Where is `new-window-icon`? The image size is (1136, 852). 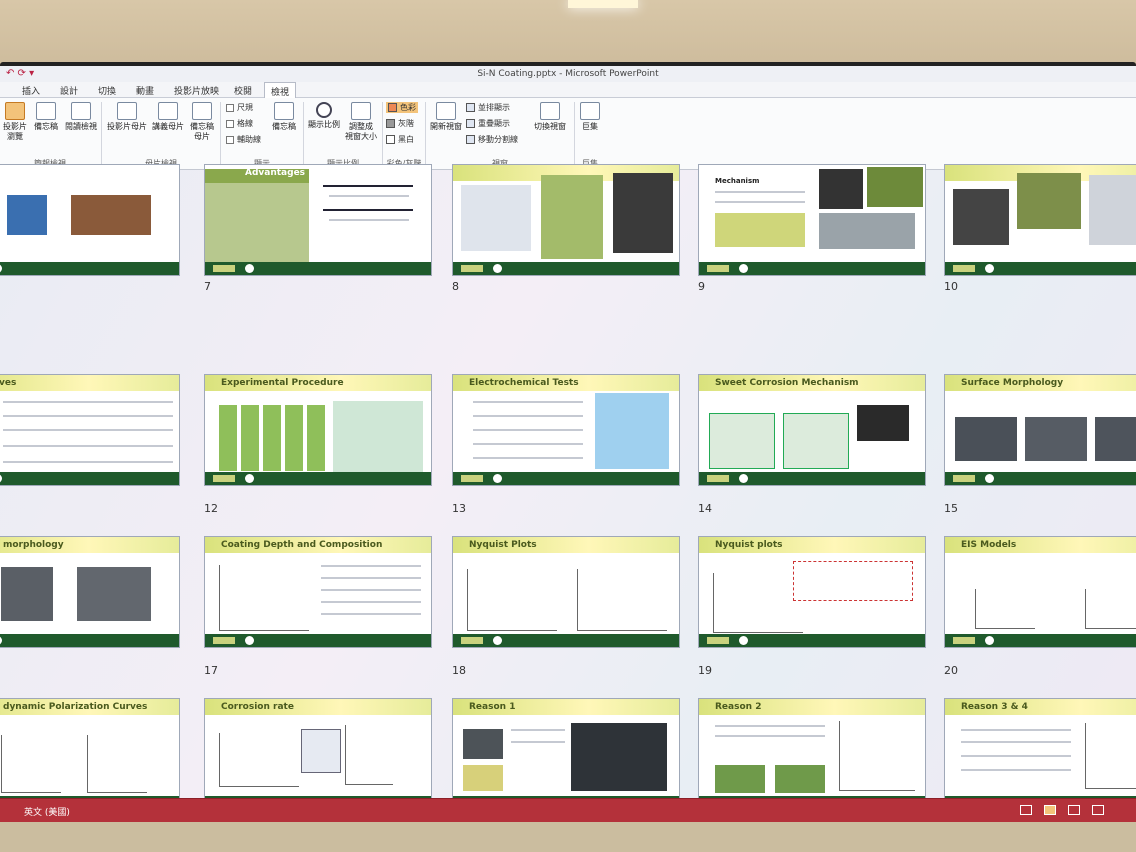 new-window-icon is located at coordinates (446, 111).